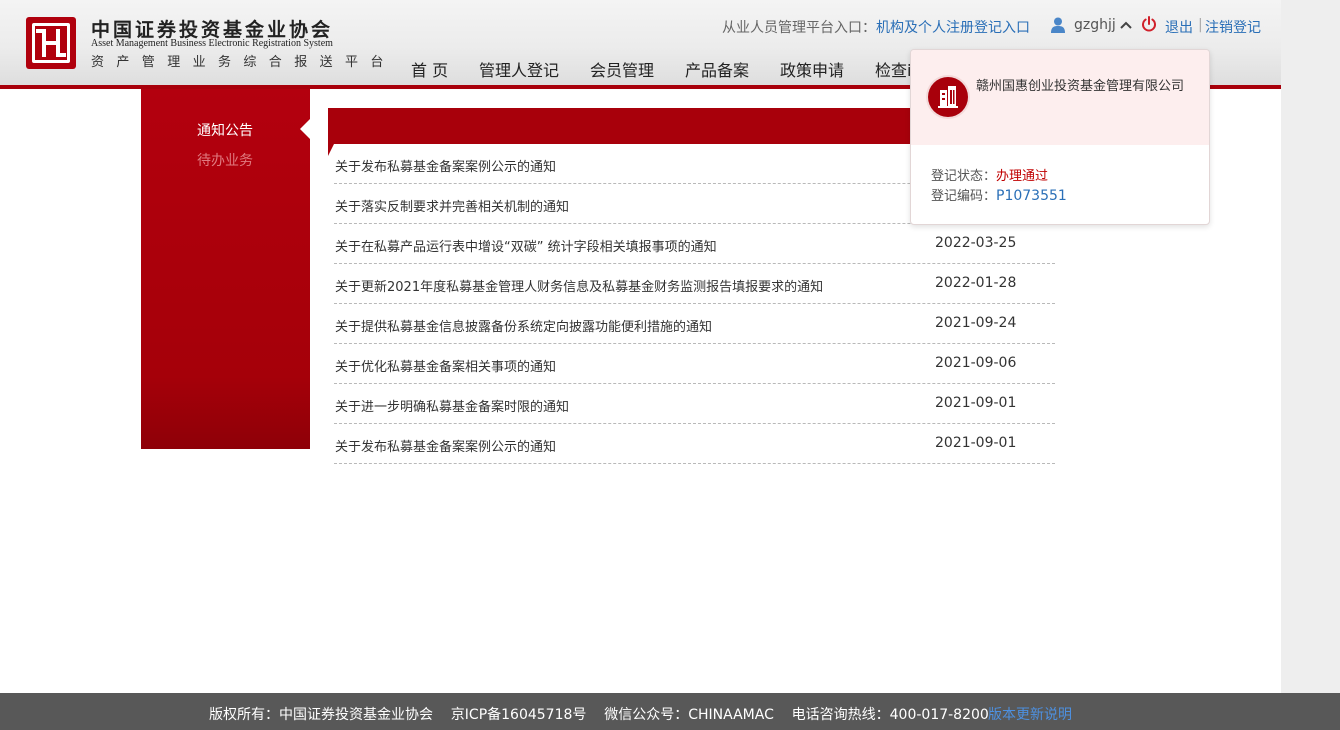 Image resolution: width=1340 pixels, height=730 pixels. Describe the element at coordinates (1126, 25) in the screenshot. I see `chevron-up-icon` at that location.